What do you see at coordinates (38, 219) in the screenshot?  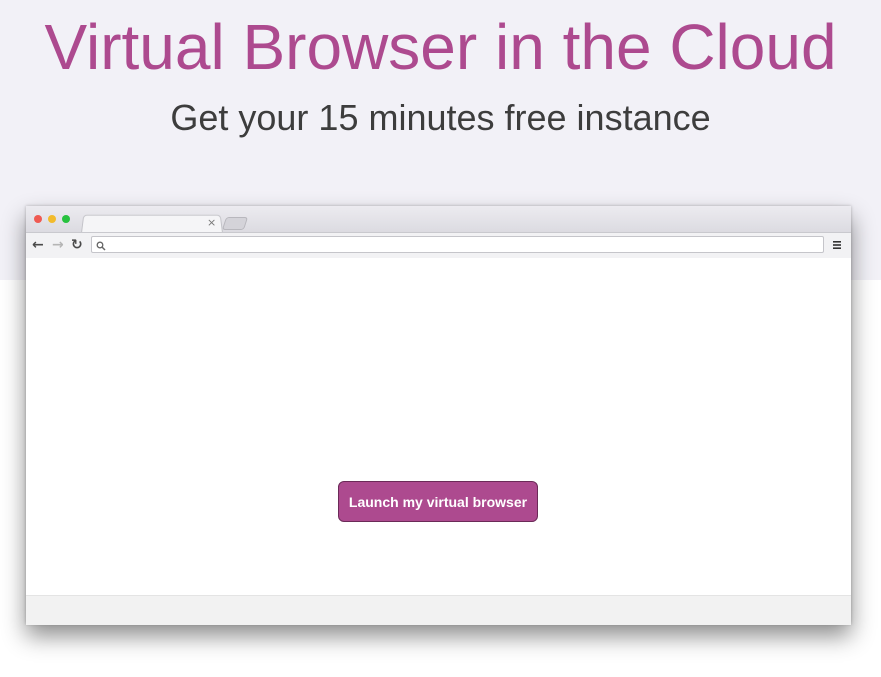 I see `window-close-icon` at bounding box center [38, 219].